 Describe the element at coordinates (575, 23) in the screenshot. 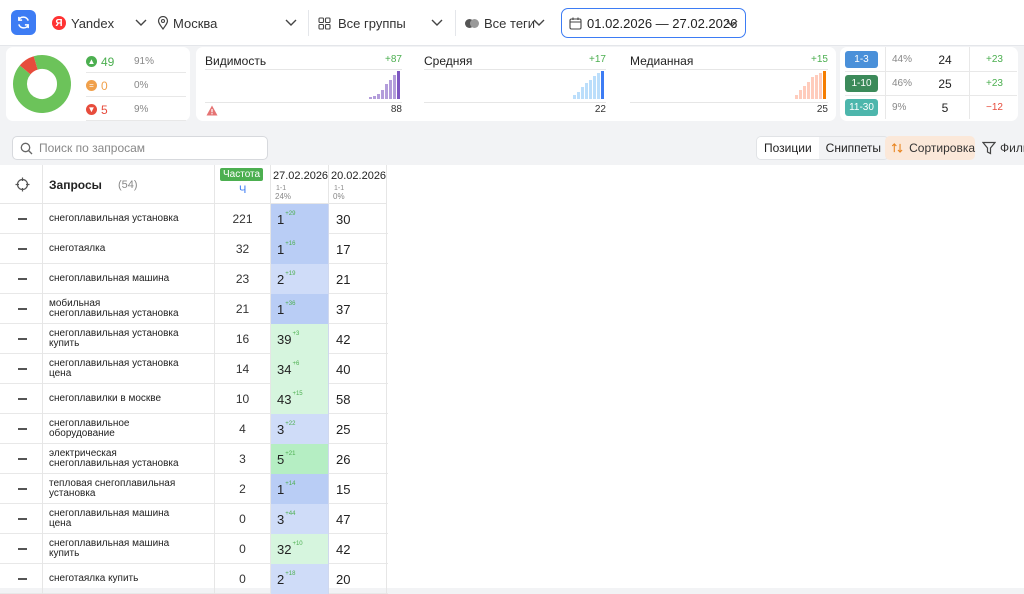

I see `calendar-icon` at that location.